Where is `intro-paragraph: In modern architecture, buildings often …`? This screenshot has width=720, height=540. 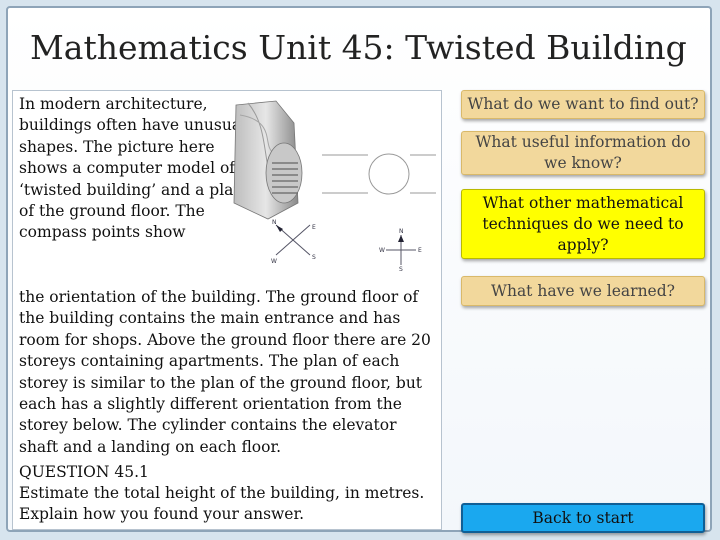 intro-paragraph: In modern architecture, buildings often … is located at coordinates (134, 168).